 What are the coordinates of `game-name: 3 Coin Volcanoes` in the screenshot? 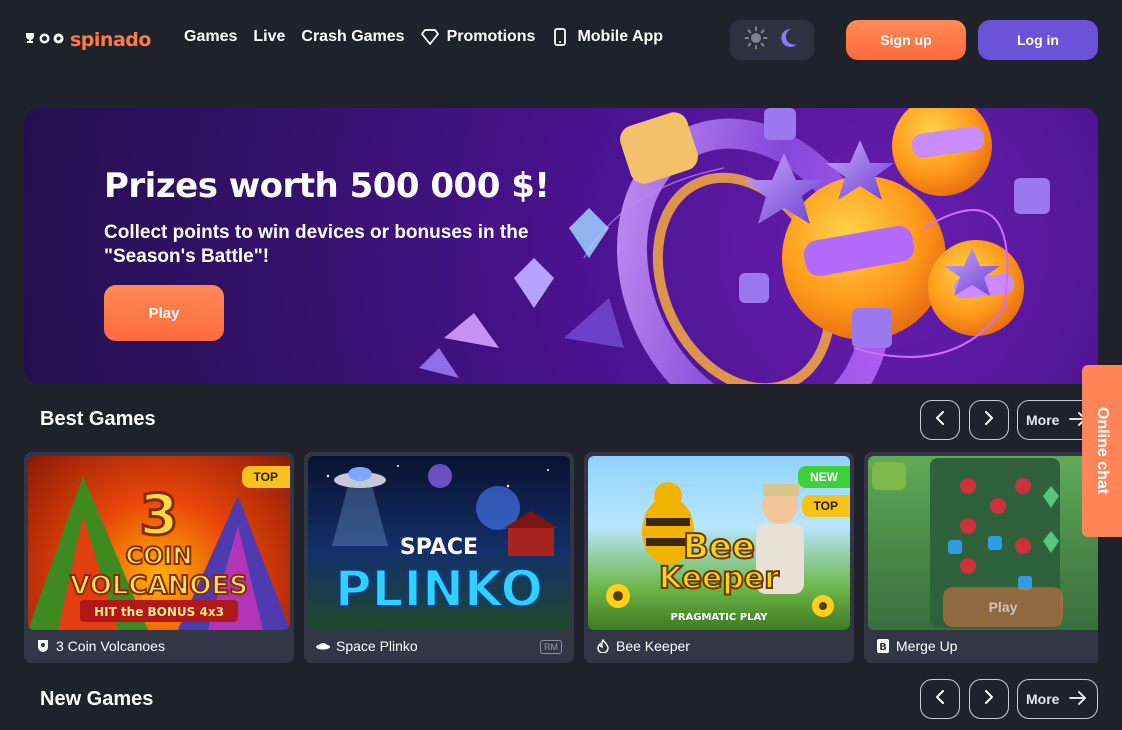 It's located at (100, 646).